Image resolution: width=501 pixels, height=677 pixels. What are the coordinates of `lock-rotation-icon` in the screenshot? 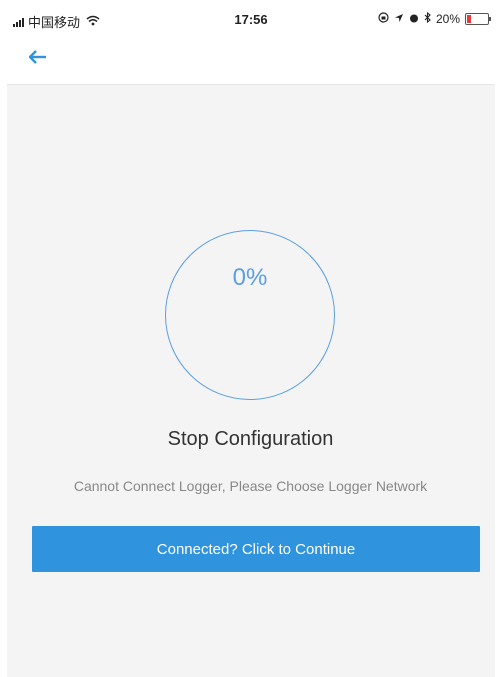 It's located at (383, 19).